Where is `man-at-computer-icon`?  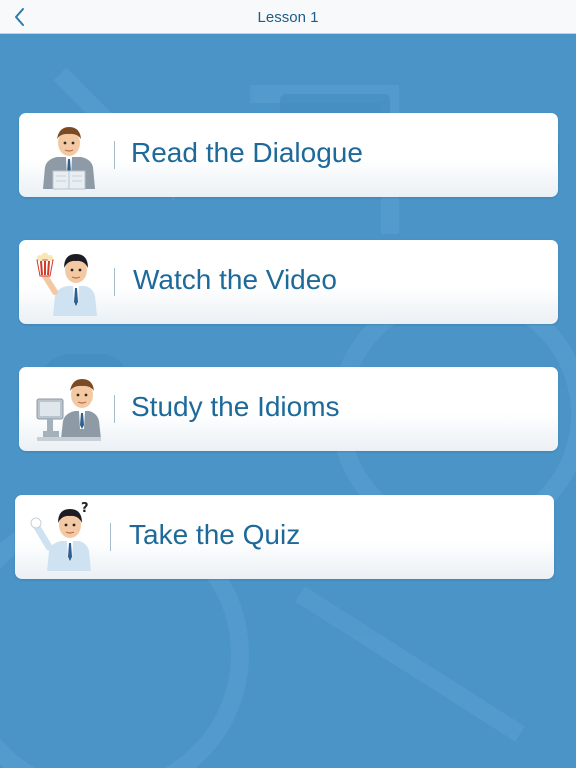
man-at-computer-icon is located at coordinates (68, 410).